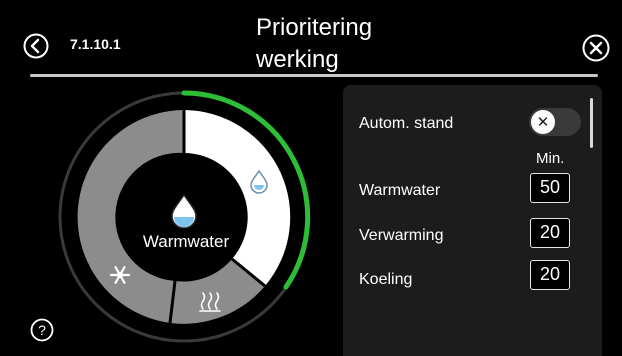  Describe the element at coordinates (314, 75) in the screenshot. I see `header-divider` at that location.